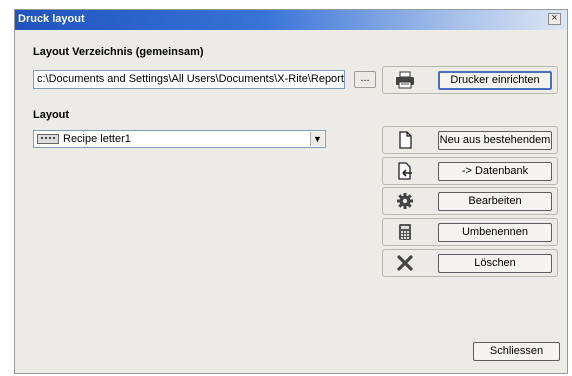 This screenshot has width=572, height=376. What do you see at coordinates (179, 139) in the screenshot?
I see `layout-select: Recipe letter1 ▼` at bounding box center [179, 139].